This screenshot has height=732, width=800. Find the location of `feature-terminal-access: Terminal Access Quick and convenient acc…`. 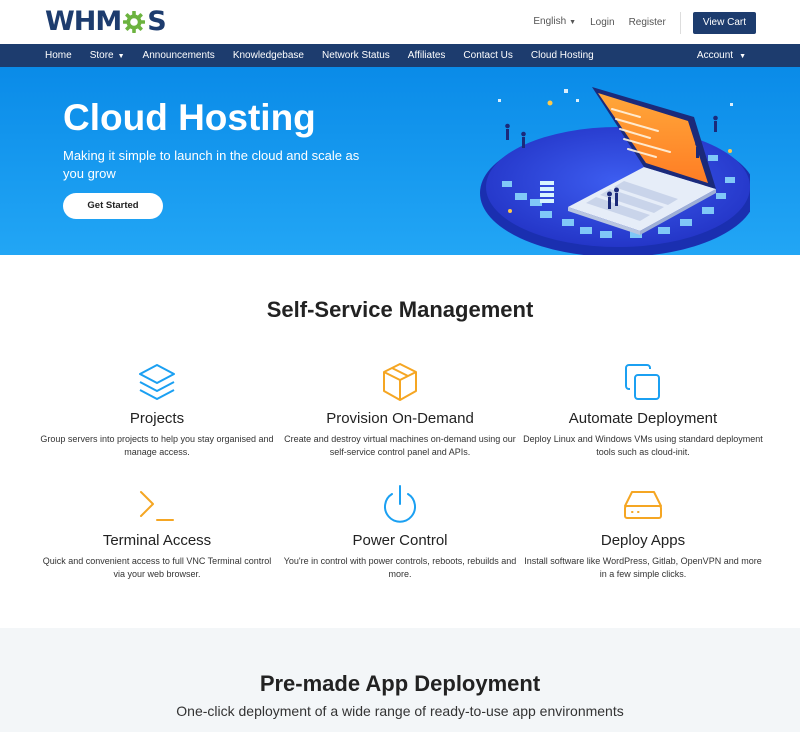

feature-terminal-access: Terminal Access Quick and convenient acc… is located at coordinates (157, 531).